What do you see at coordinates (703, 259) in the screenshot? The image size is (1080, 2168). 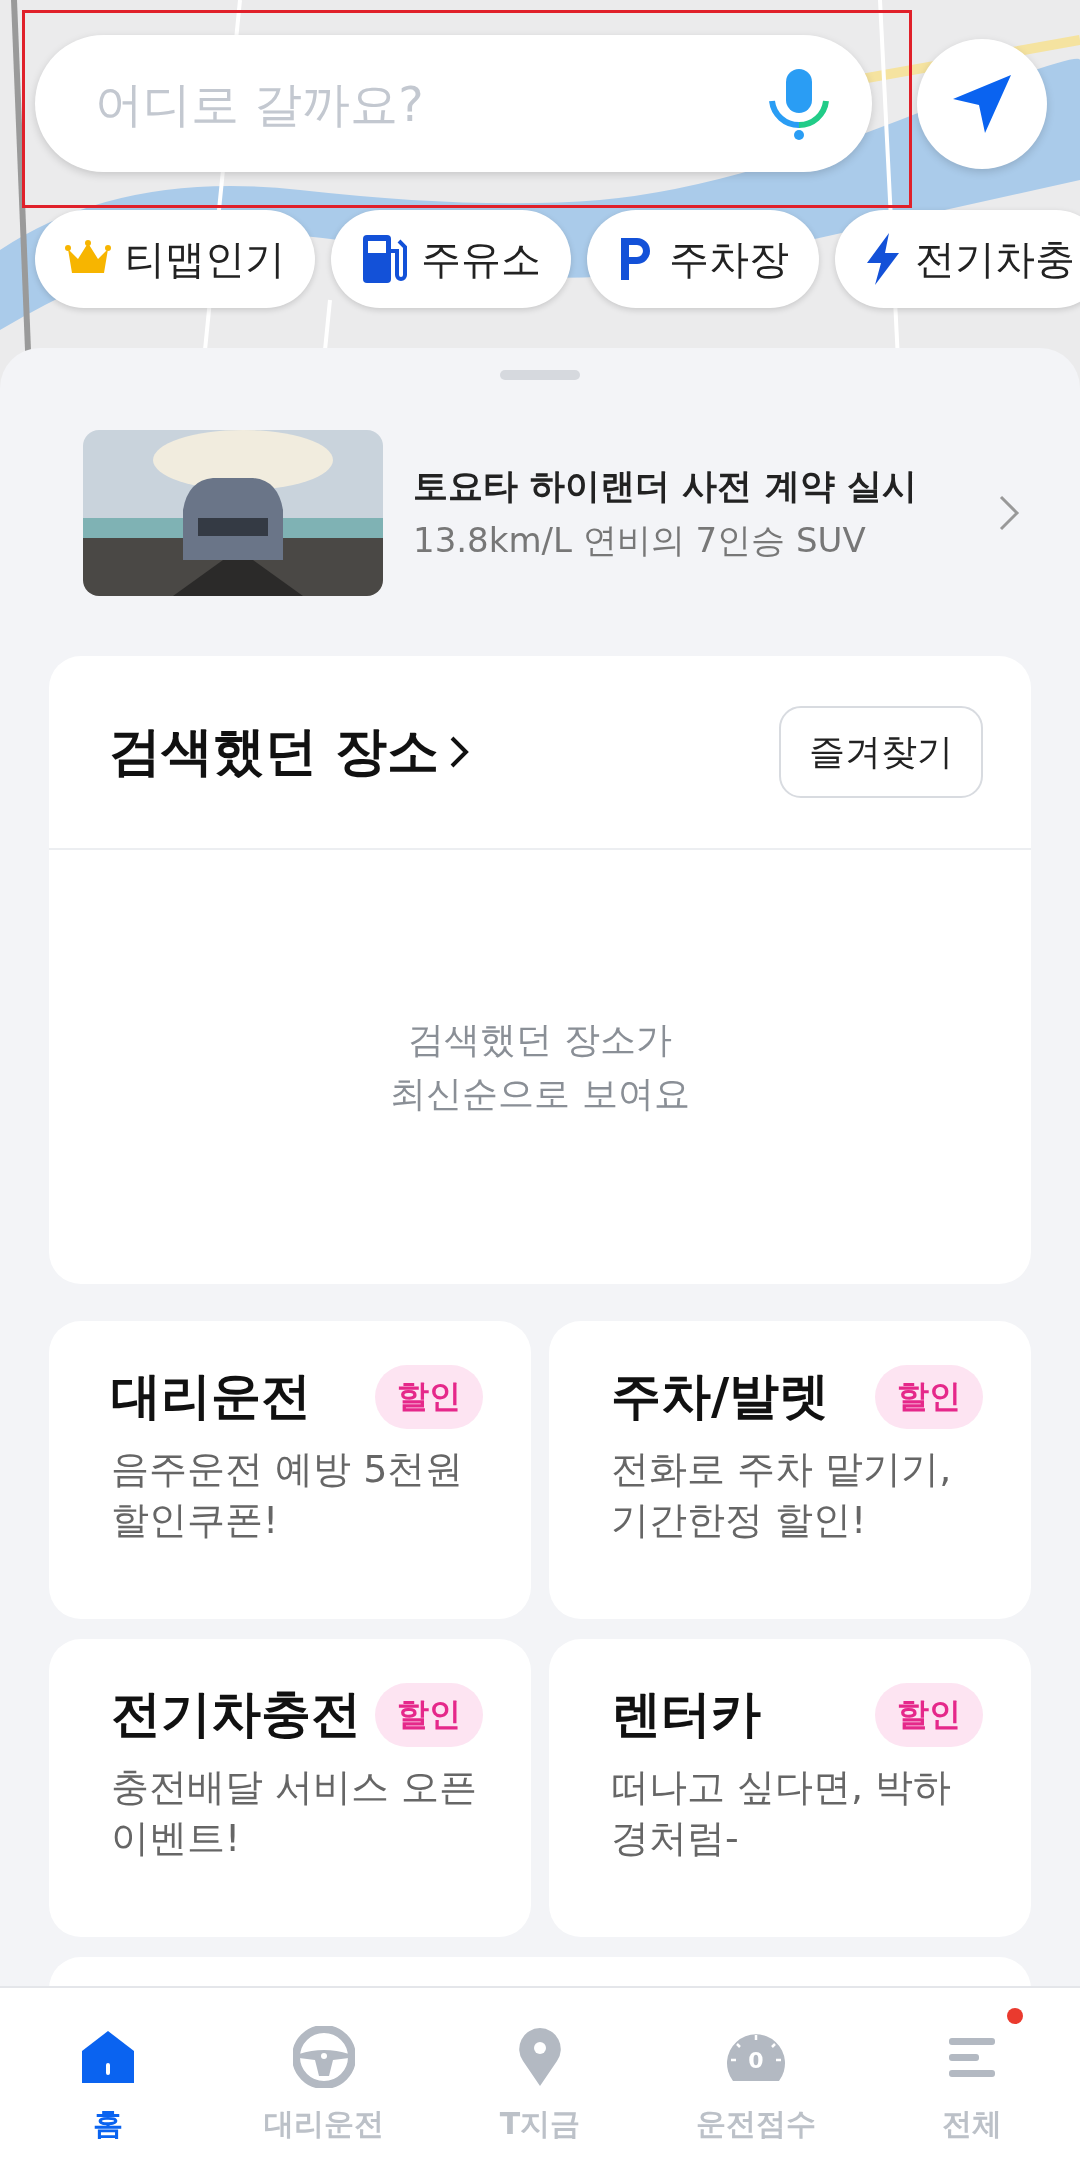 I see `category-chip: 주차장` at bounding box center [703, 259].